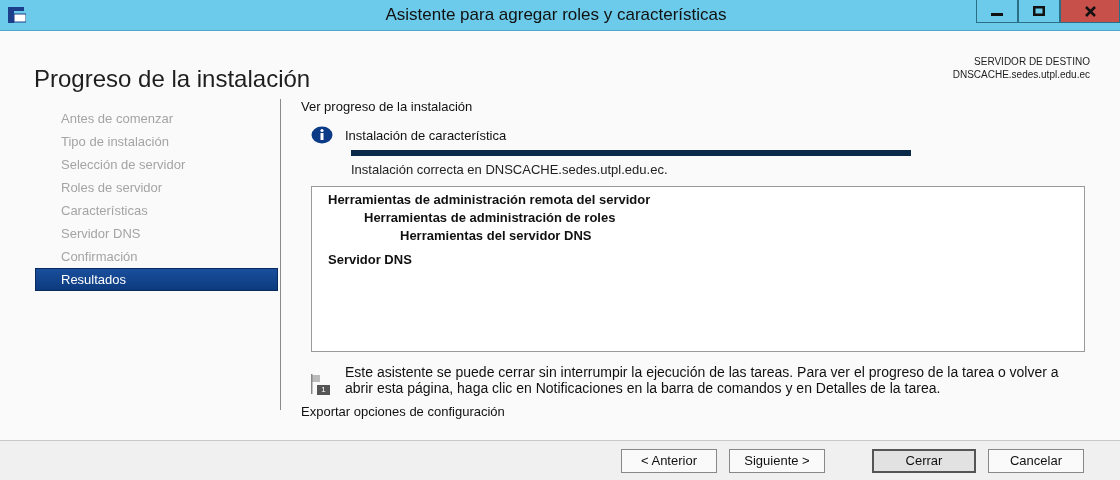 The height and width of the screenshot is (480, 1120). I want to click on maximize-icon, so click(1039, 11).